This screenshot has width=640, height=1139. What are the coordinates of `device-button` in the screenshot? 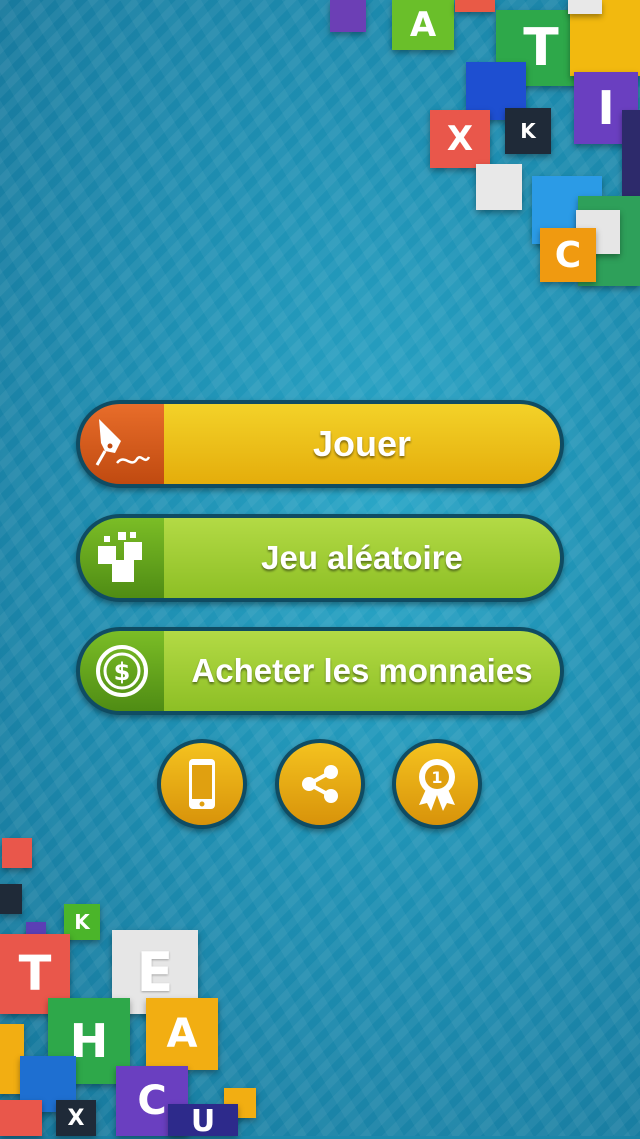 It's located at (202, 784).